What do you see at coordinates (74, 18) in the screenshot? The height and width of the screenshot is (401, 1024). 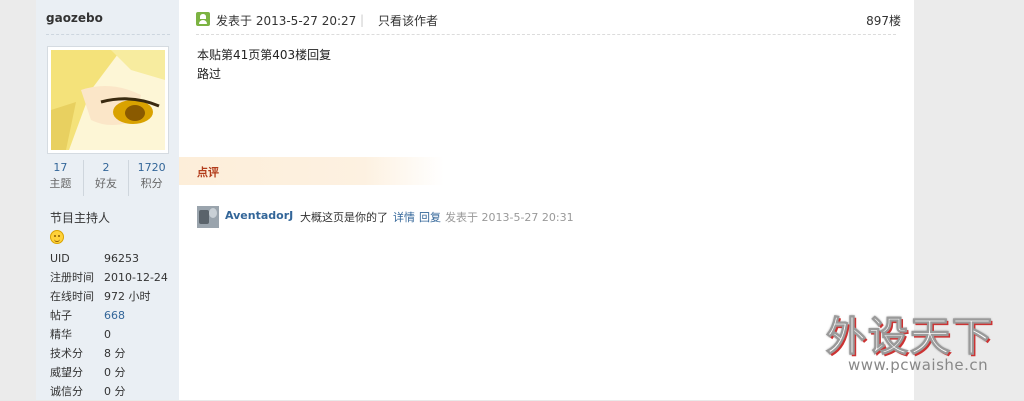 I see `author-username: gaozebo` at bounding box center [74, 18].